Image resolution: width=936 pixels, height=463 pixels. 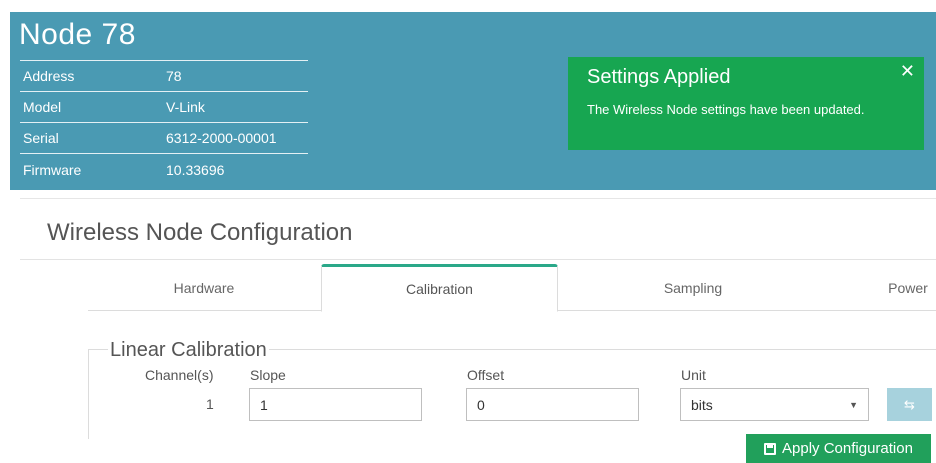 I want to click on info-row-address: Address 78, so click(x=164, y=76).